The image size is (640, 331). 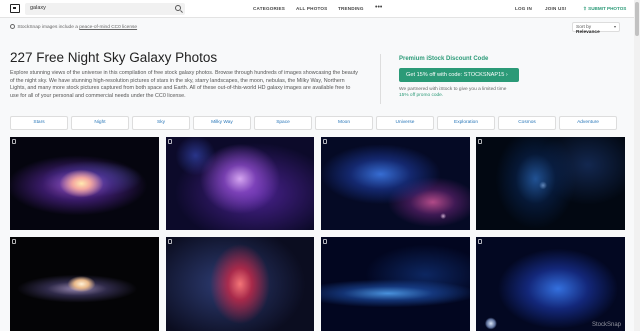 What do you see at coordinates (550, 284) in the screenshot?
I see `photo-card: StockSnap` at bounding box center [550, 284].